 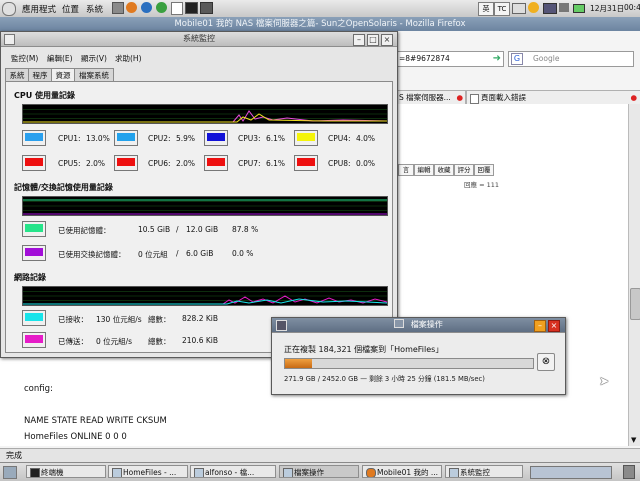 What do you see at coordinates (288, 472) in the screenshot?
I see `file-operations-icon` at bounding box center [288, 472].